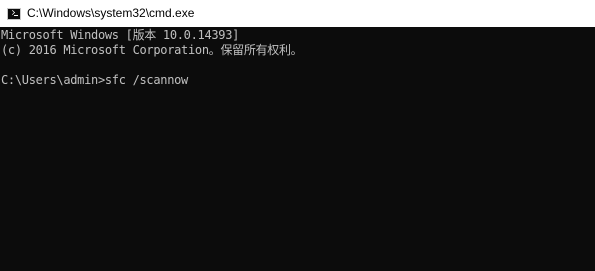  I want to click on title-bar: C:\Windows\system32\cmd.exe, so click(297, 13).